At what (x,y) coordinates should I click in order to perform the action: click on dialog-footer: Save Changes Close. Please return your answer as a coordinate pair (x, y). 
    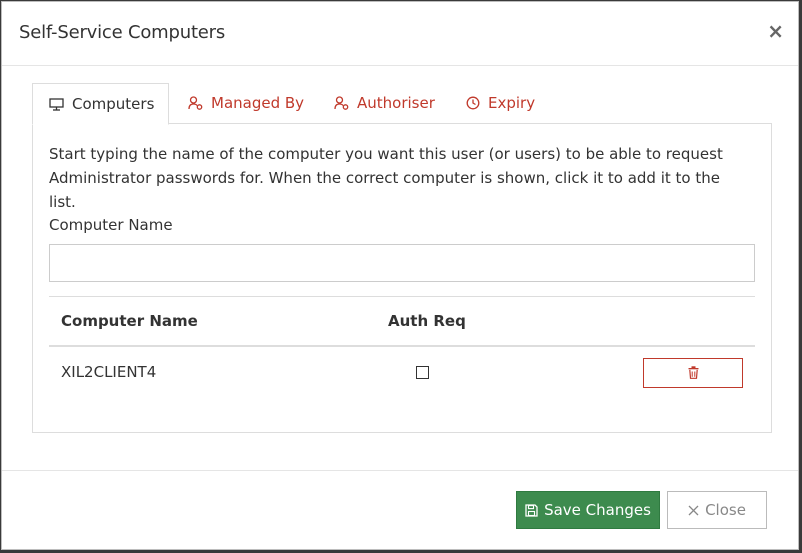
    Looking at the image, I should click on (400, 509).